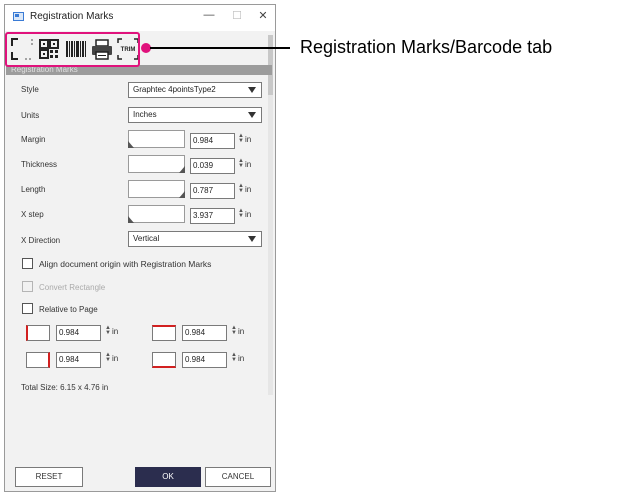 The width and height of the screenshot is (628, 496). I want to click on style-dropdown: Graphtec 4pointsType2, so click(195, 90).